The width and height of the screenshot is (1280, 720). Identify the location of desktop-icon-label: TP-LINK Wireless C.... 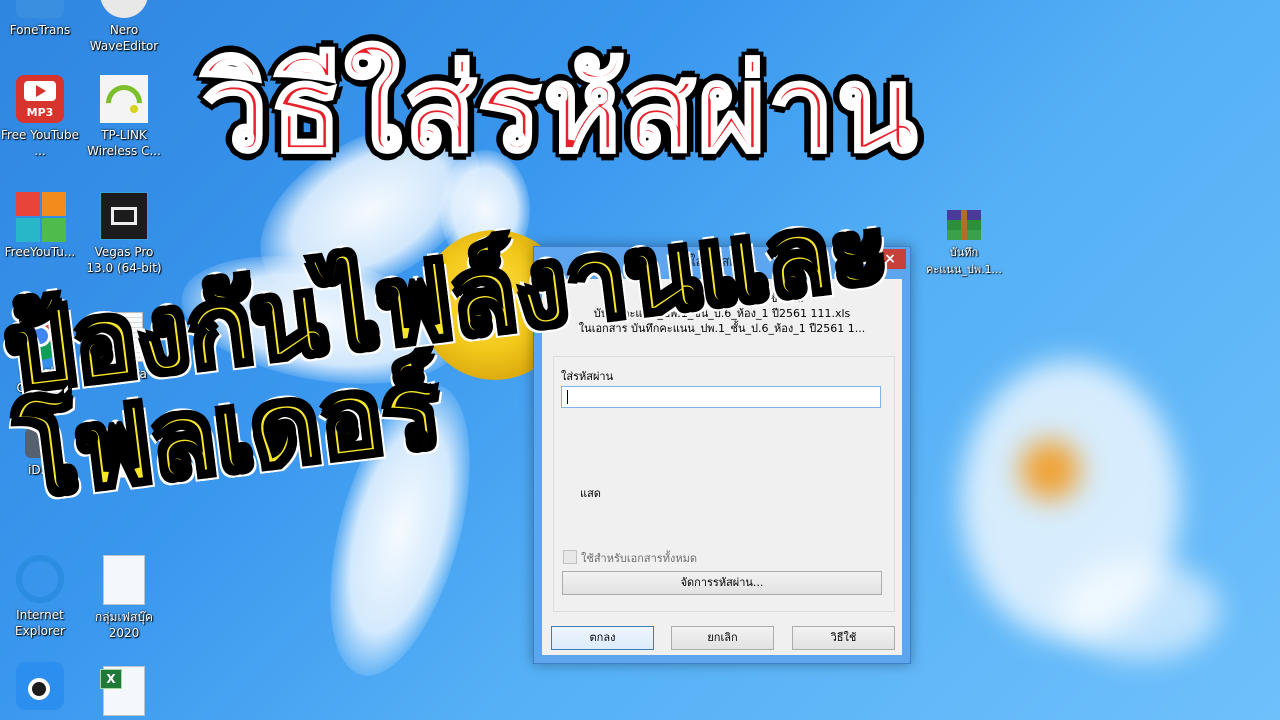
(124, 143).